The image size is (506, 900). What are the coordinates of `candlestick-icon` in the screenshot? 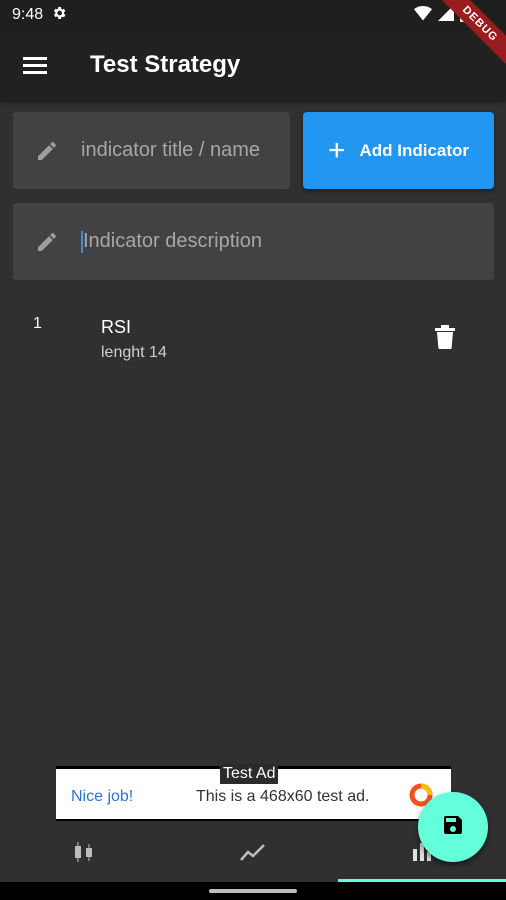 It's located at (84, 854).